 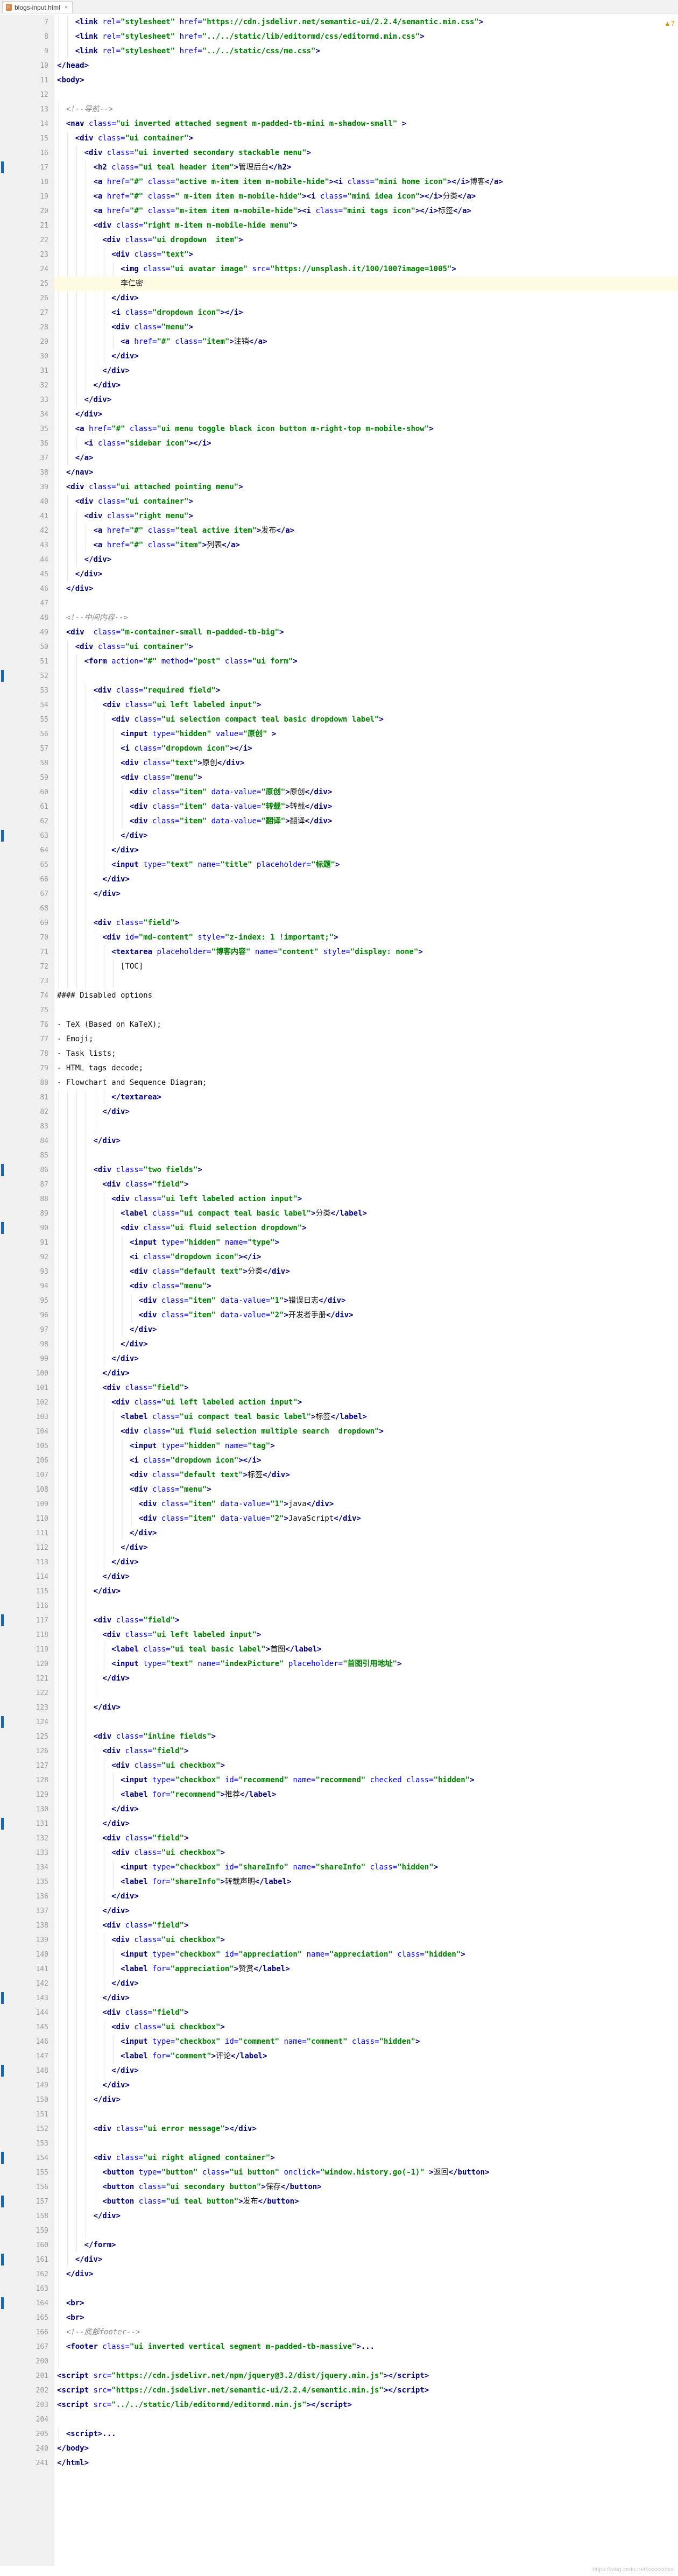 I want to click on code-line: 34 </div>, so click(x=339, y=414).